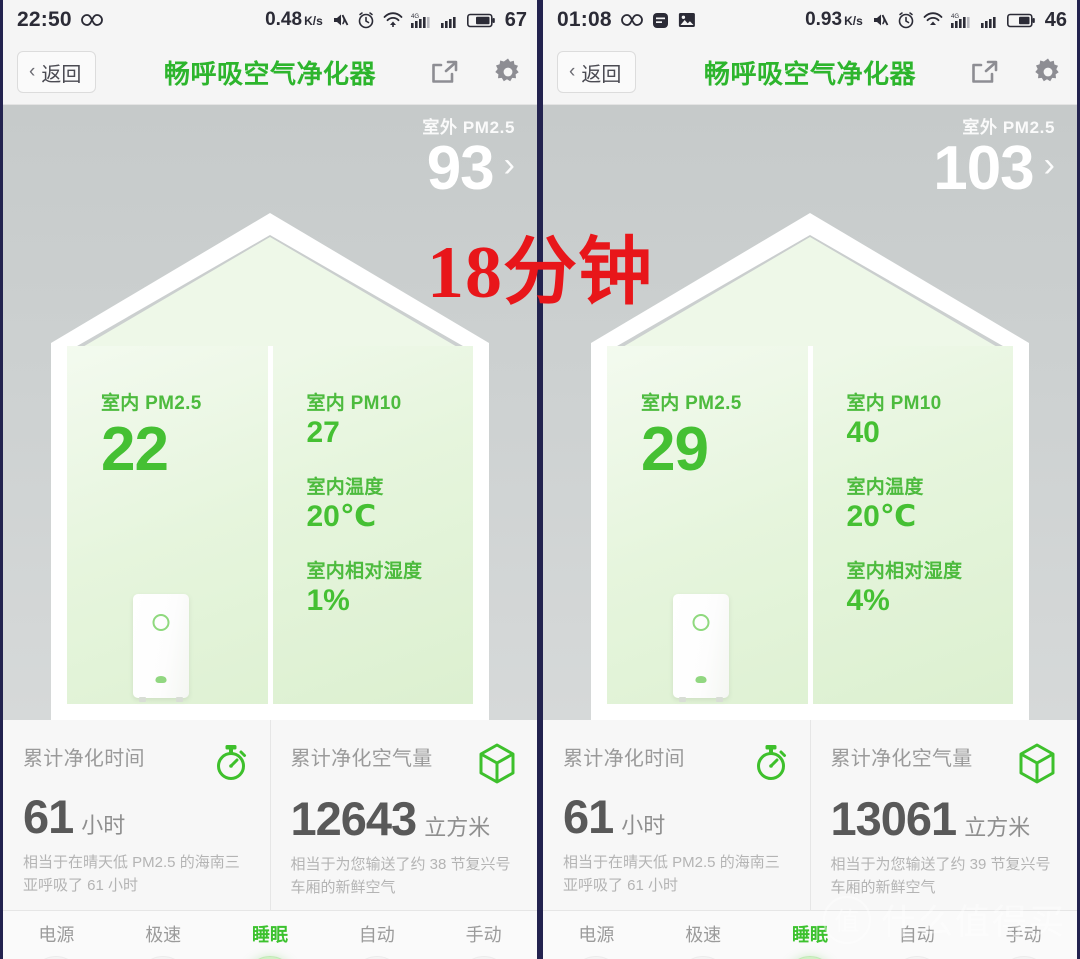 Image resolution: width=1080 pixels, height=959 pixels. What do you see at coordinates (48, 816) in the screenshot?
I see `stat-value: 61` at bounding box center [48, 816].